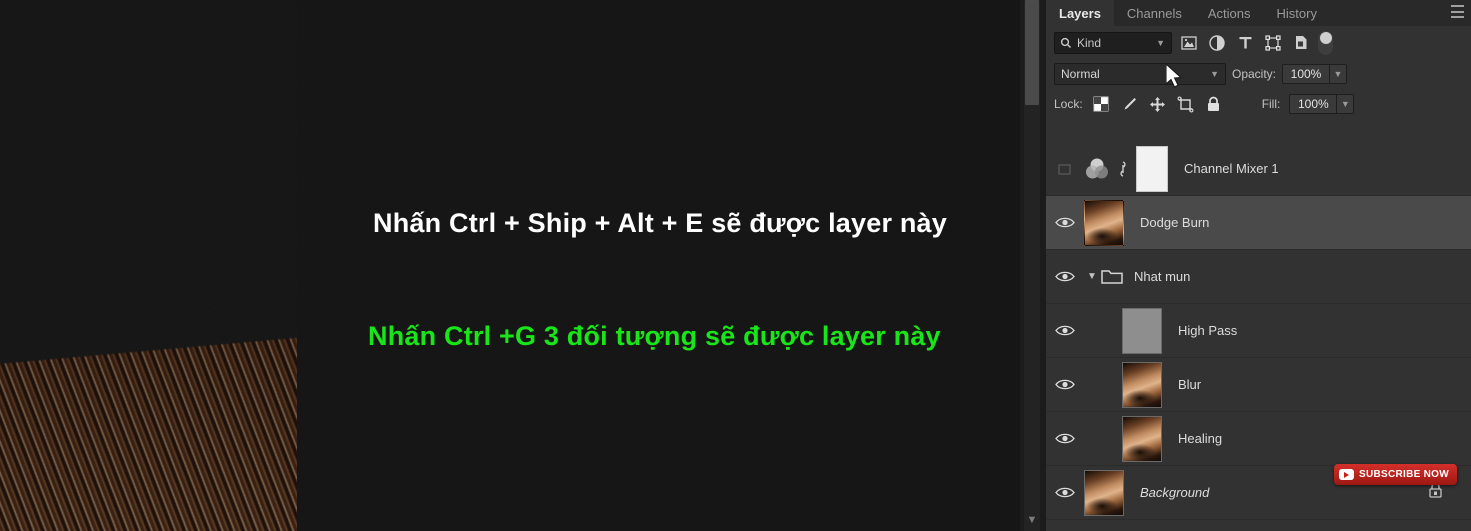 This screenshot has width=1471, height=531. Describe the element at coordinates (1258, 104) in the screenshot. I see `lock-row: Lock: Fill: 100% ▼` at that location.